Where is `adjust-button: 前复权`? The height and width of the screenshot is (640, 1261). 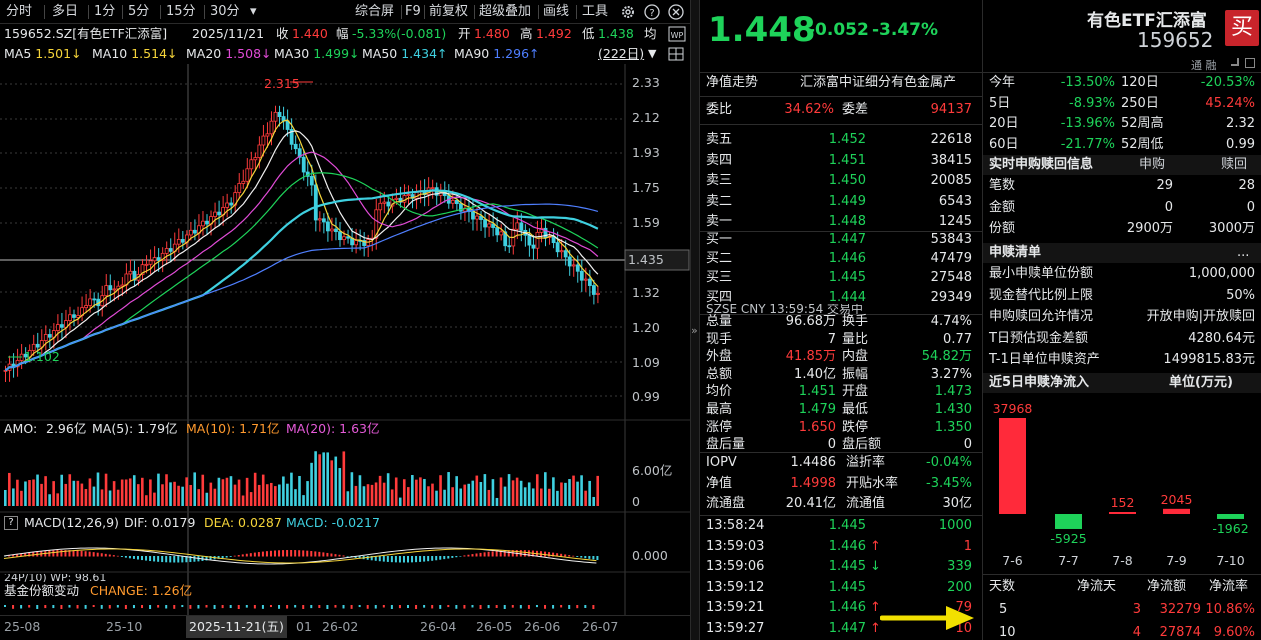 adjust-button: 前复权 is located at coordinates (448, 12).